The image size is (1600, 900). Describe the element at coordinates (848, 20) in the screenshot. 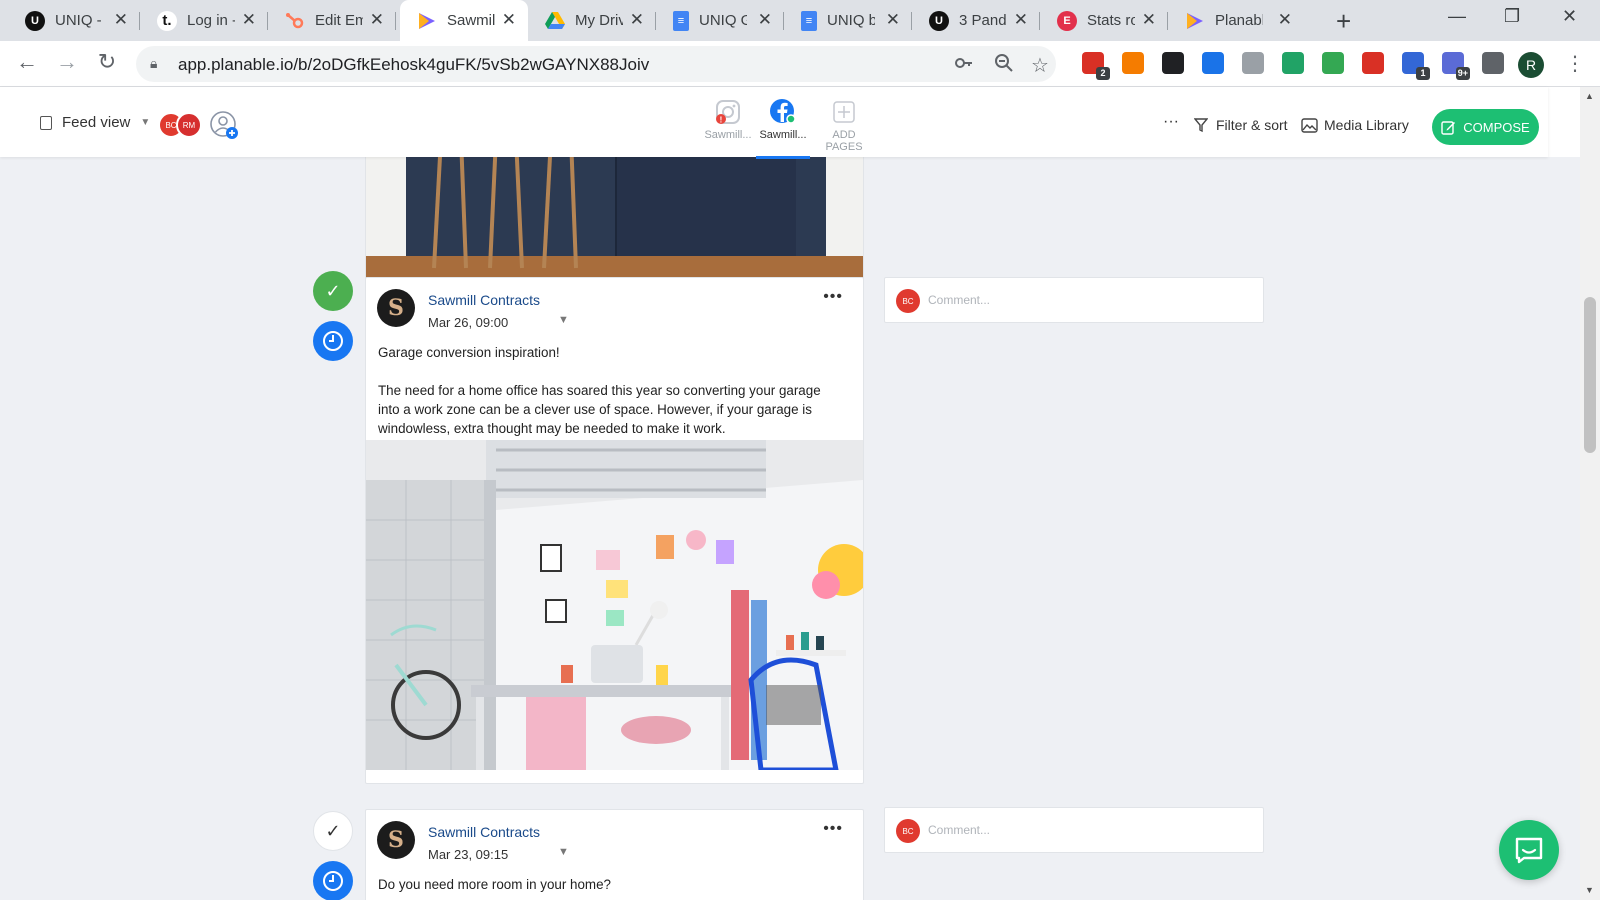

I see `browser-tab: ≡ UNIQ b ✕` at that location.